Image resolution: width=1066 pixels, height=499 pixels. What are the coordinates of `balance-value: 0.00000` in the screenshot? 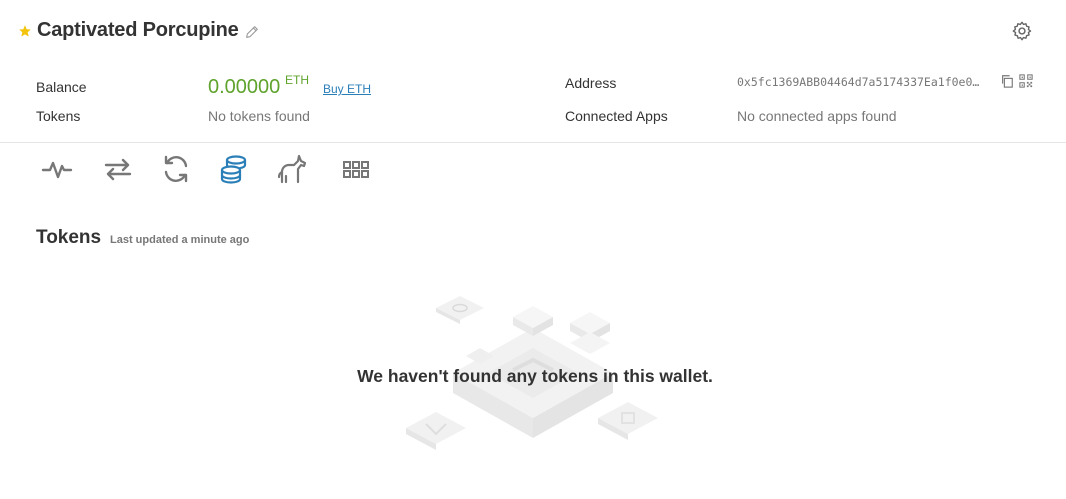 It's located at (244, 87).